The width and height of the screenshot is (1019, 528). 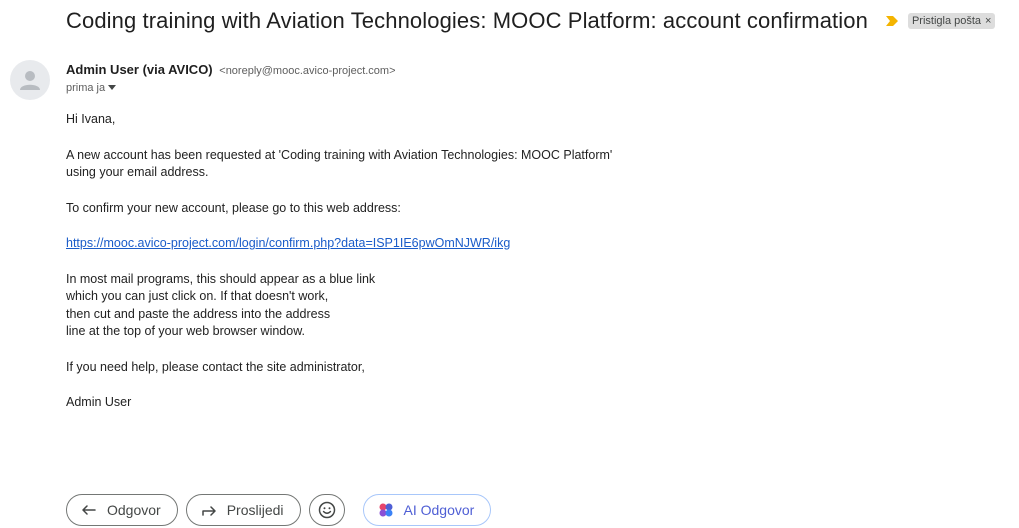 What do you see at coordinates (89, 510) in the screenshot?
I see `reply-arrow-icon` at bounding box center [89, 510].